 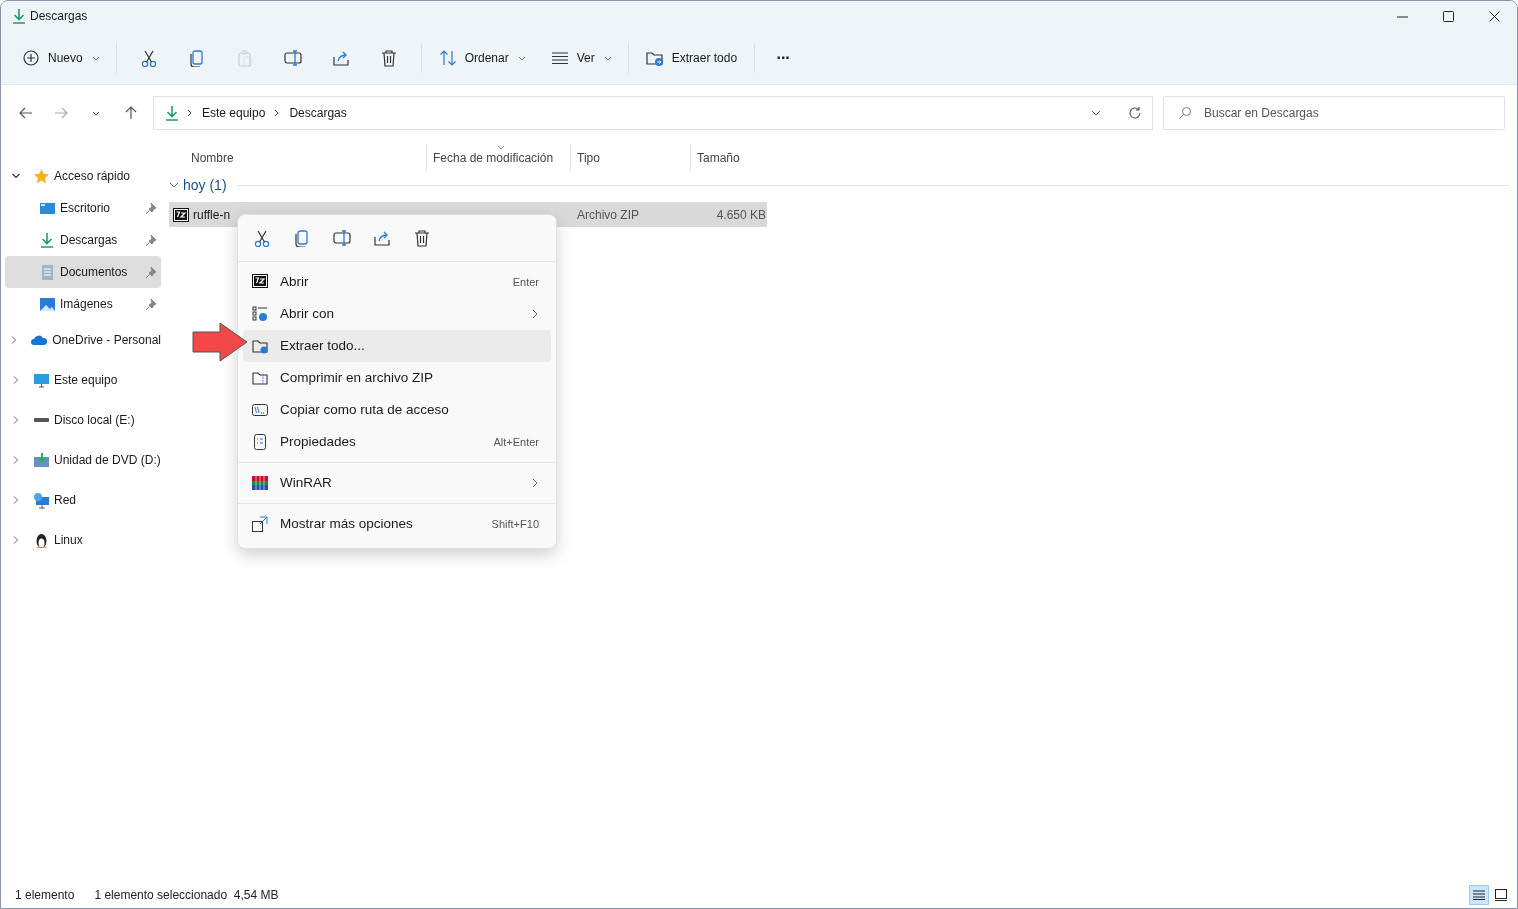 I want to click on share-icon, so click(x=382, y=238).